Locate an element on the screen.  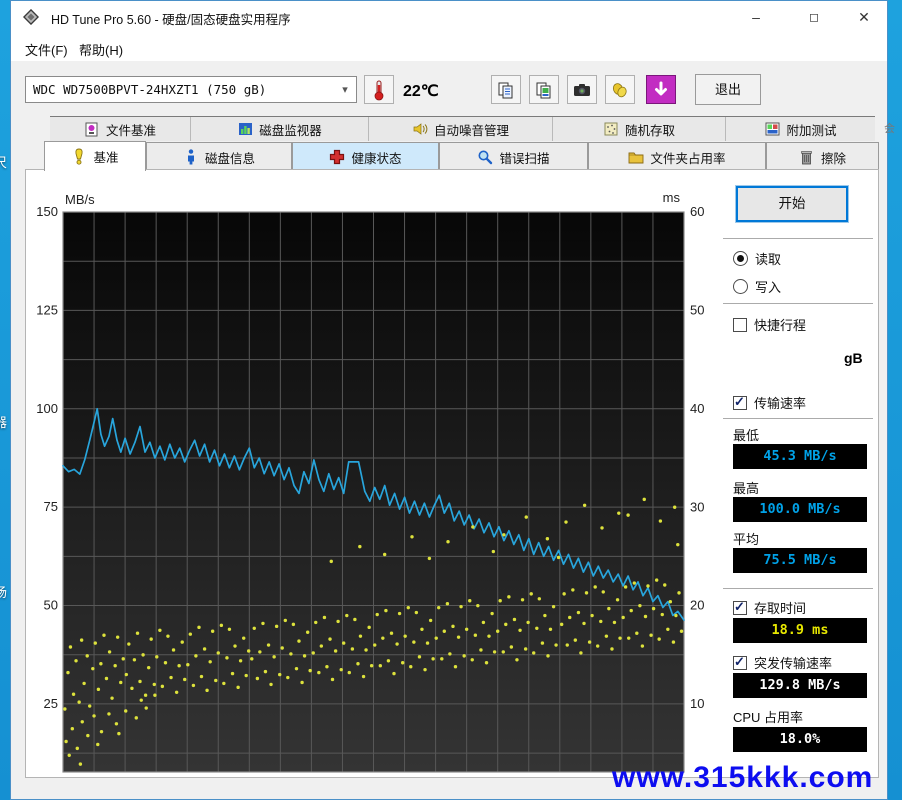
exit-button: 退出 is located at coordinates (728, 89).